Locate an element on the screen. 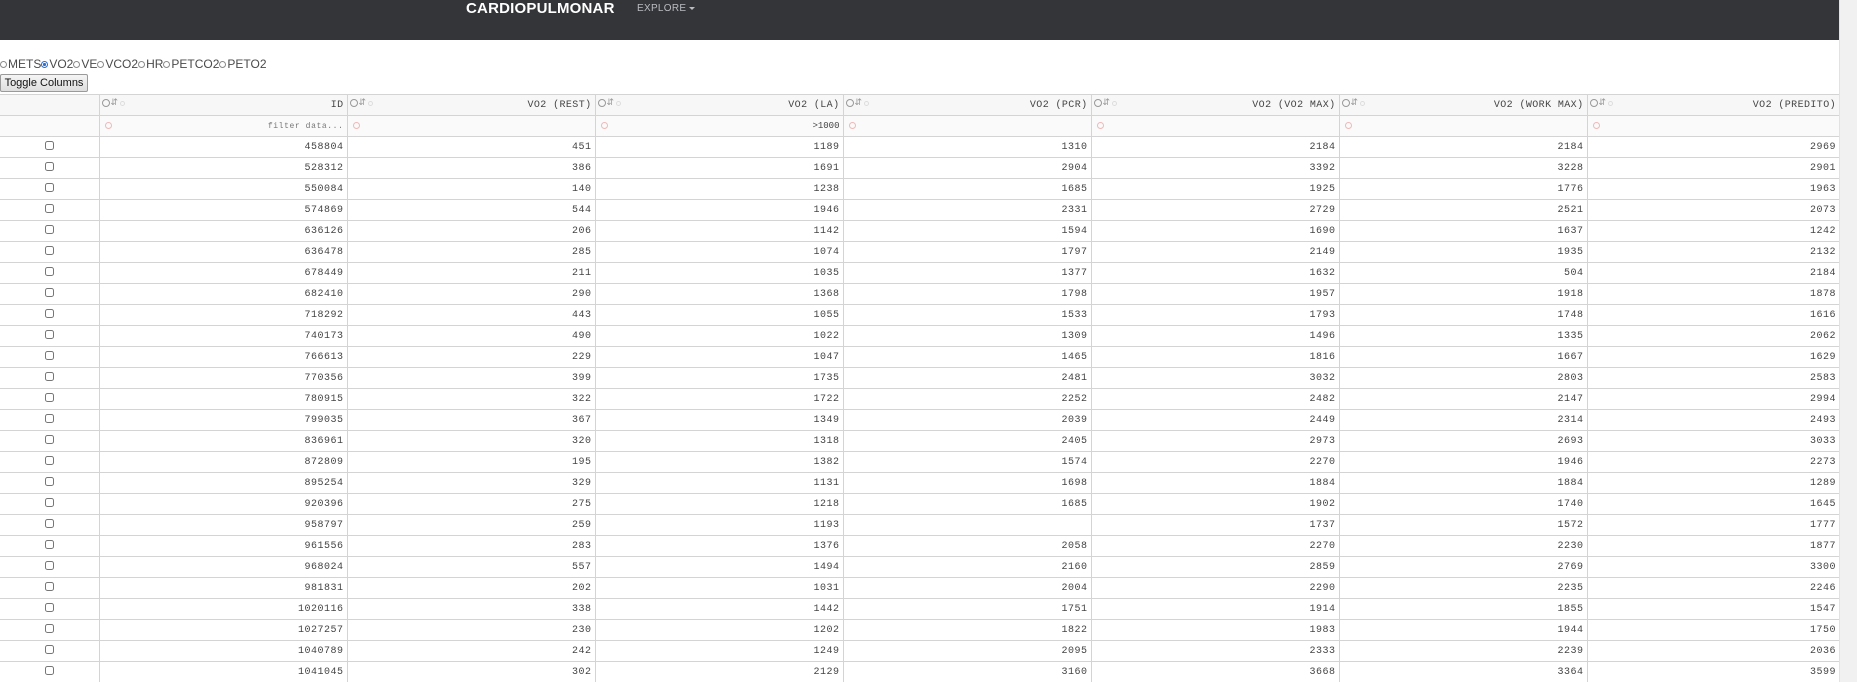 This screenshot has height=682, width=1857. filter-cell-vo2-vo2-max is located at coordinates (1215, 126).